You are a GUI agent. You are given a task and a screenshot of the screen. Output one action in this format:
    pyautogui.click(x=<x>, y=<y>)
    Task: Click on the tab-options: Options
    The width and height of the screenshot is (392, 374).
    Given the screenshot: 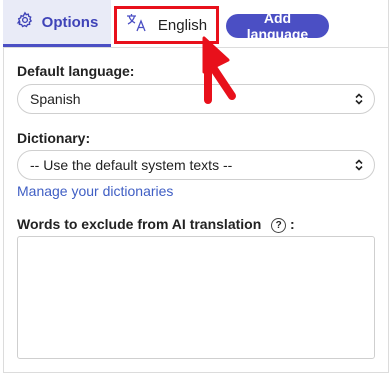 What is the action you would take?
    pyautogui.click(x=57, y=23)
    